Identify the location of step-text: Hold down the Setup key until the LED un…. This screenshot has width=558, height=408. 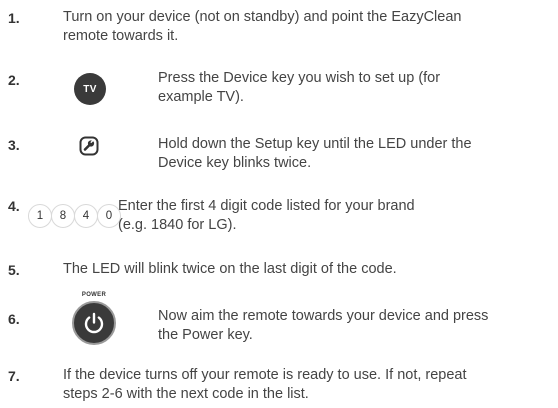
(315, 154).